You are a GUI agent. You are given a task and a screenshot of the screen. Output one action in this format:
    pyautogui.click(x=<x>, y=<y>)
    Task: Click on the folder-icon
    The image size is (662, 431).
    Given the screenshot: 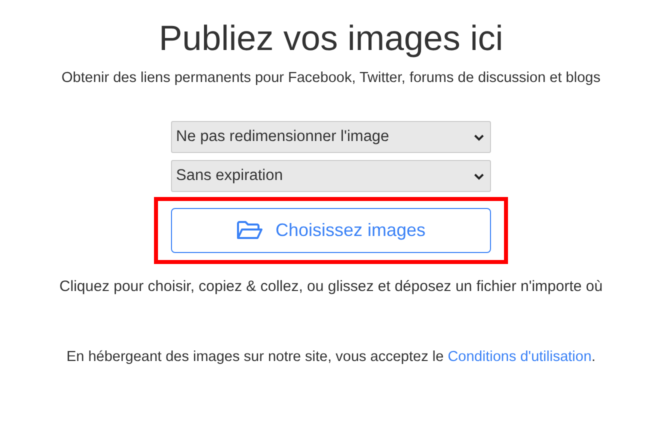 What is the action you would take?
    pyautogui.click(x=250, y=230)
    